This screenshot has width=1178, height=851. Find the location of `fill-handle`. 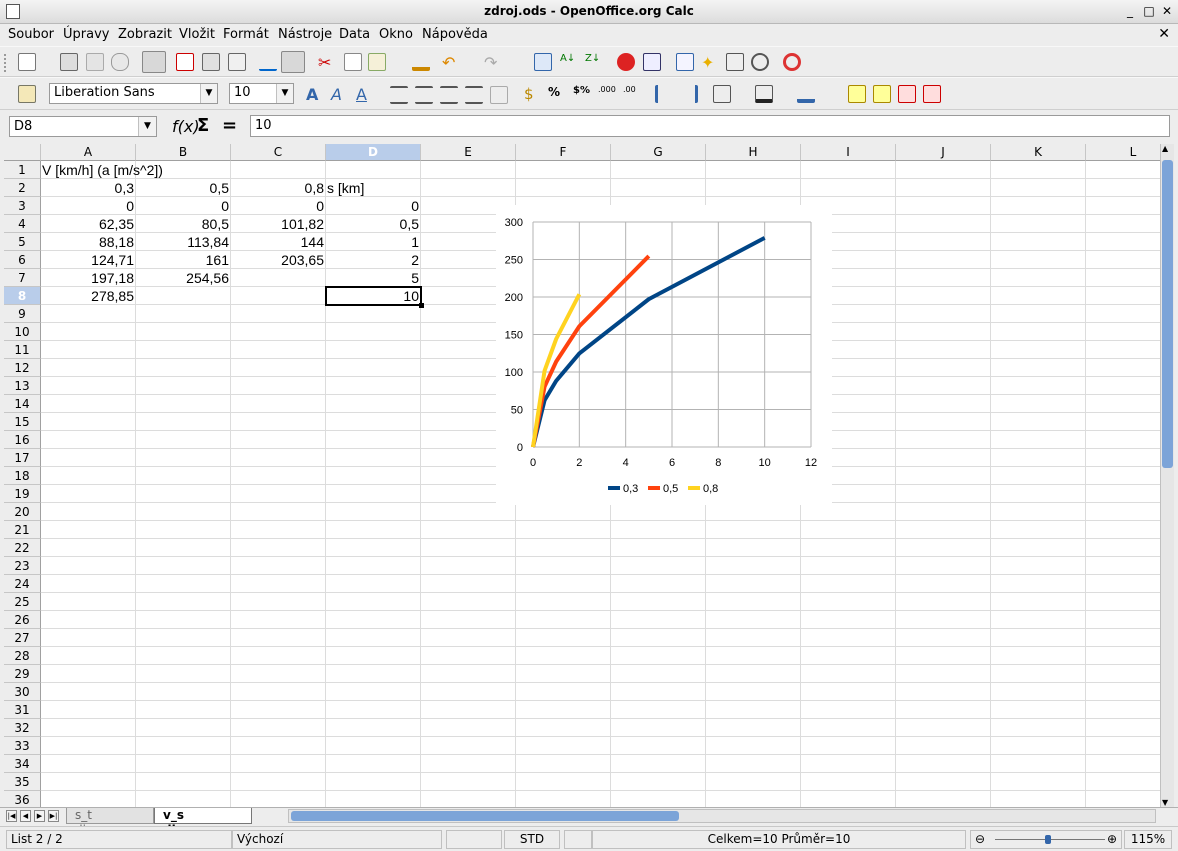

fill-handle is located at coordinates (421, 305).